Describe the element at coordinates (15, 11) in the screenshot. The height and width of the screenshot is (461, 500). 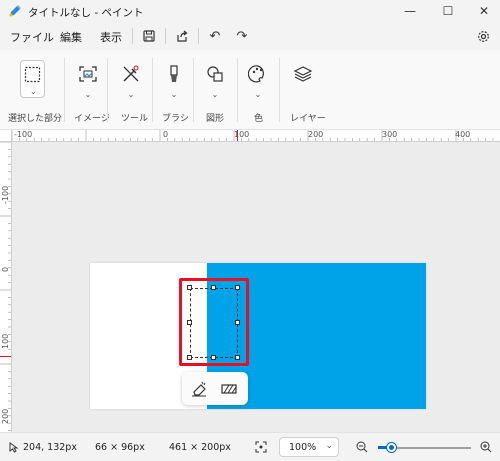
I see `paint-app-icon` at that location.